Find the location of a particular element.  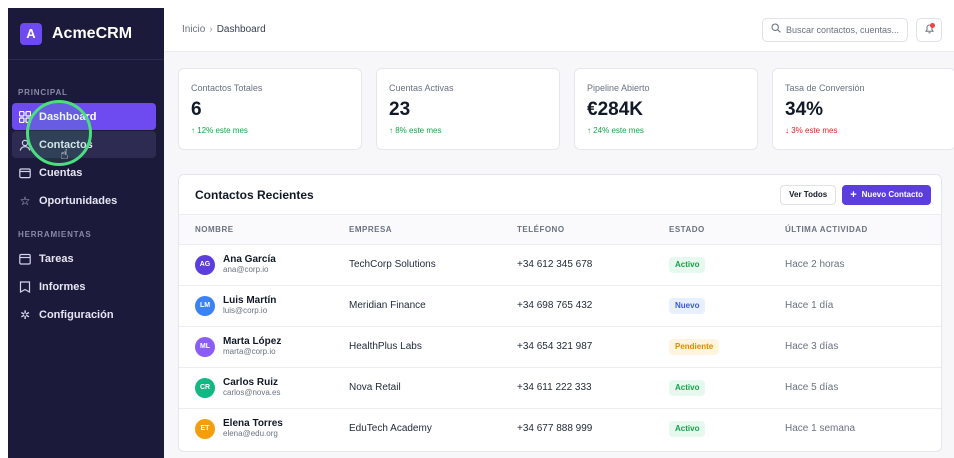

person-info: Ana García ana@corp.io is located at coordinates (249, 264).